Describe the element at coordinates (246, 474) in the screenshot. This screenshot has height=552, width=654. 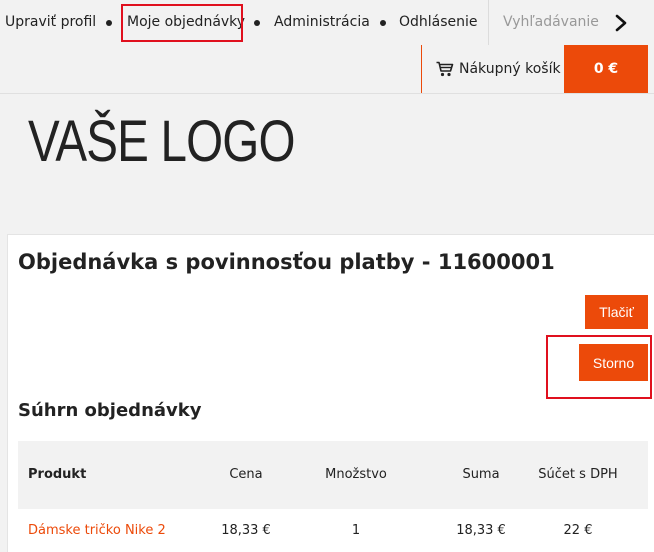
I see `column-header-price: Cena` at that location.